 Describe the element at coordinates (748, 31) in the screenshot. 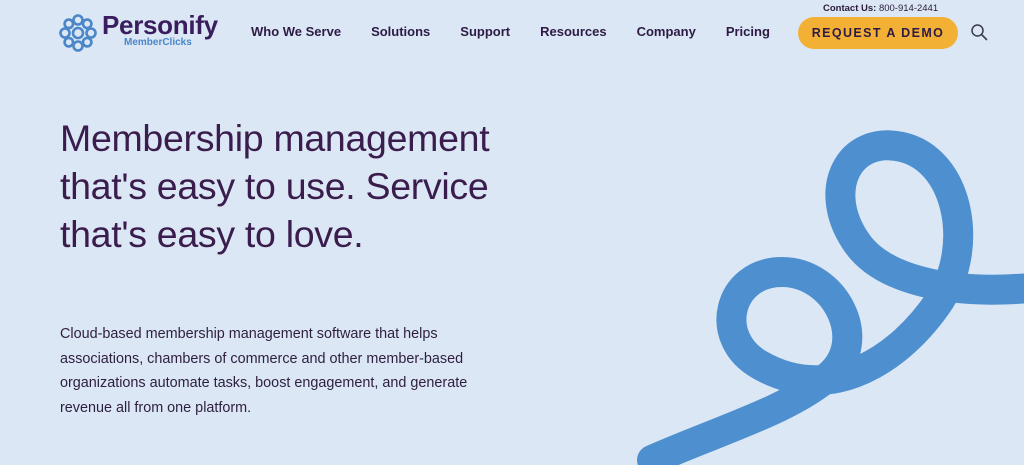

I see `nav-pricing: Pricing` at that location.